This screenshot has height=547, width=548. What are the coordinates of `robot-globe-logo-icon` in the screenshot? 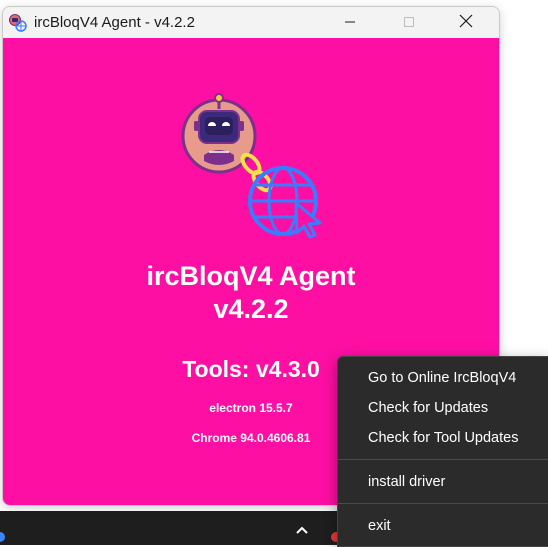 It's located at (254, 164).